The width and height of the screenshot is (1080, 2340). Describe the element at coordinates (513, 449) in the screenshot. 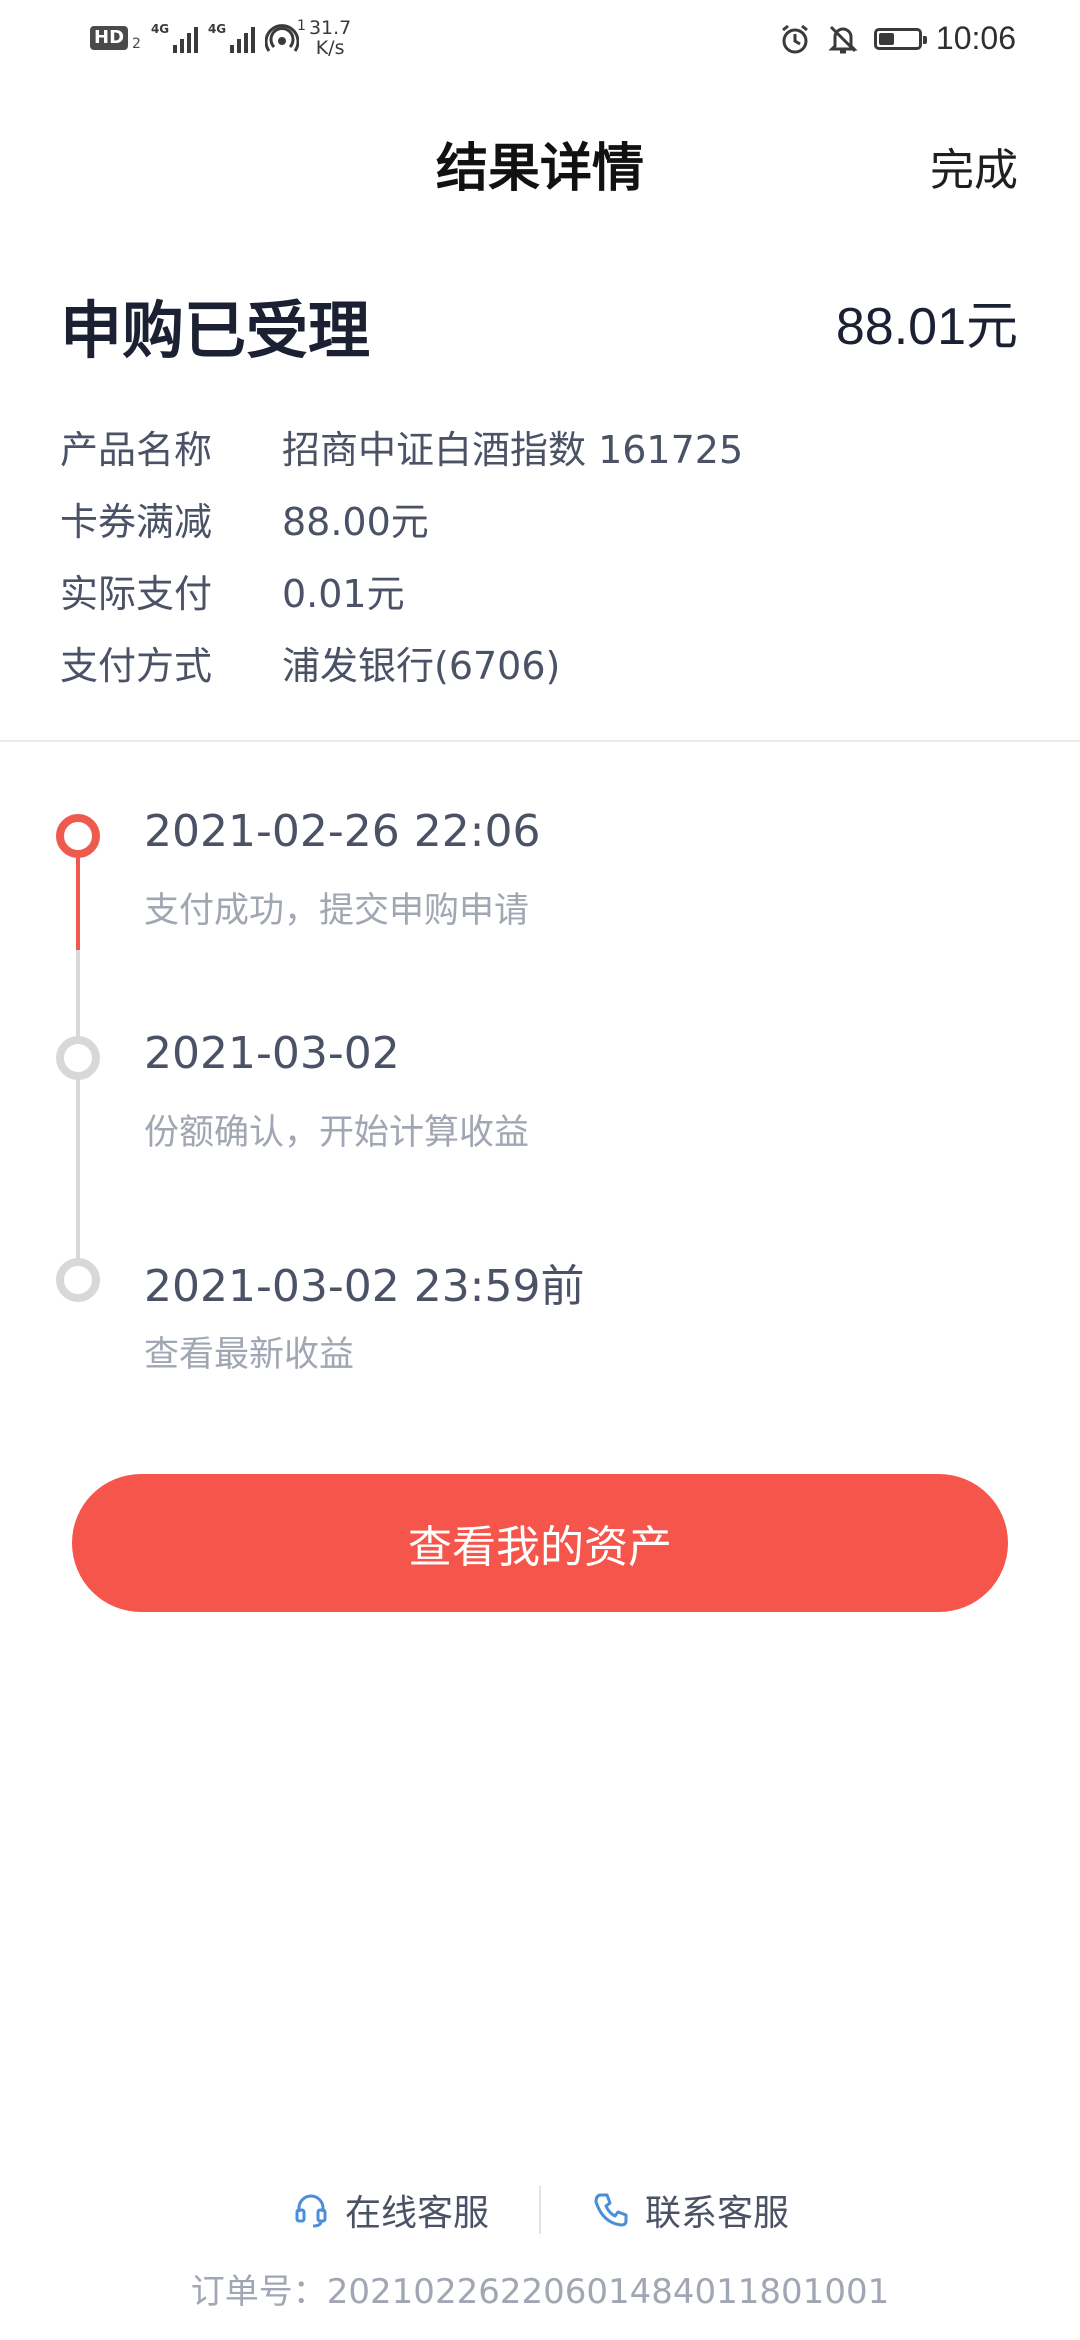

I see `detail-value: 招商中证白酒指数 161725` at that location.